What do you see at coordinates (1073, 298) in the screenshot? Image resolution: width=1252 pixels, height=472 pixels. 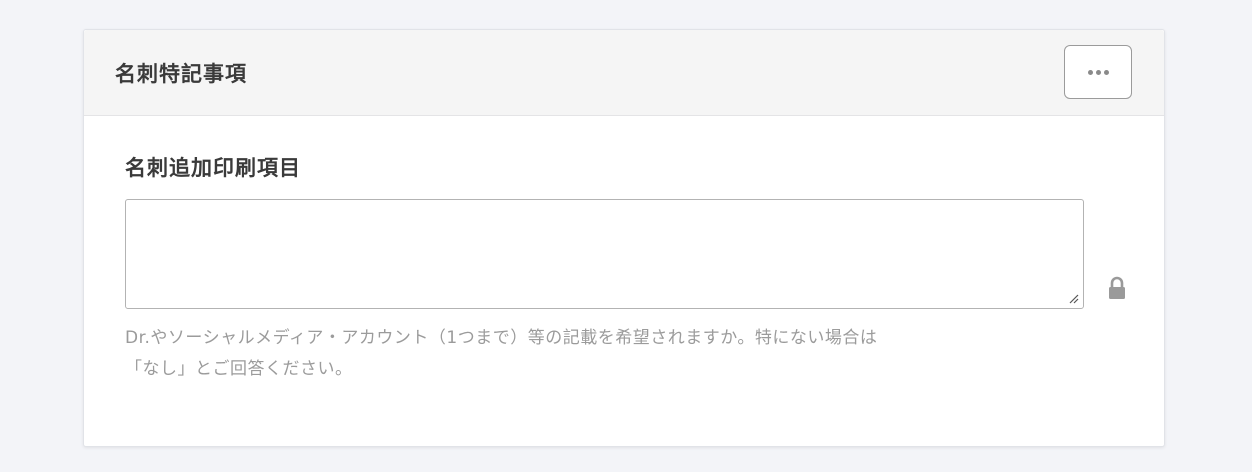 I see `resize-handle-icon` at bounding box center [1073, 298].